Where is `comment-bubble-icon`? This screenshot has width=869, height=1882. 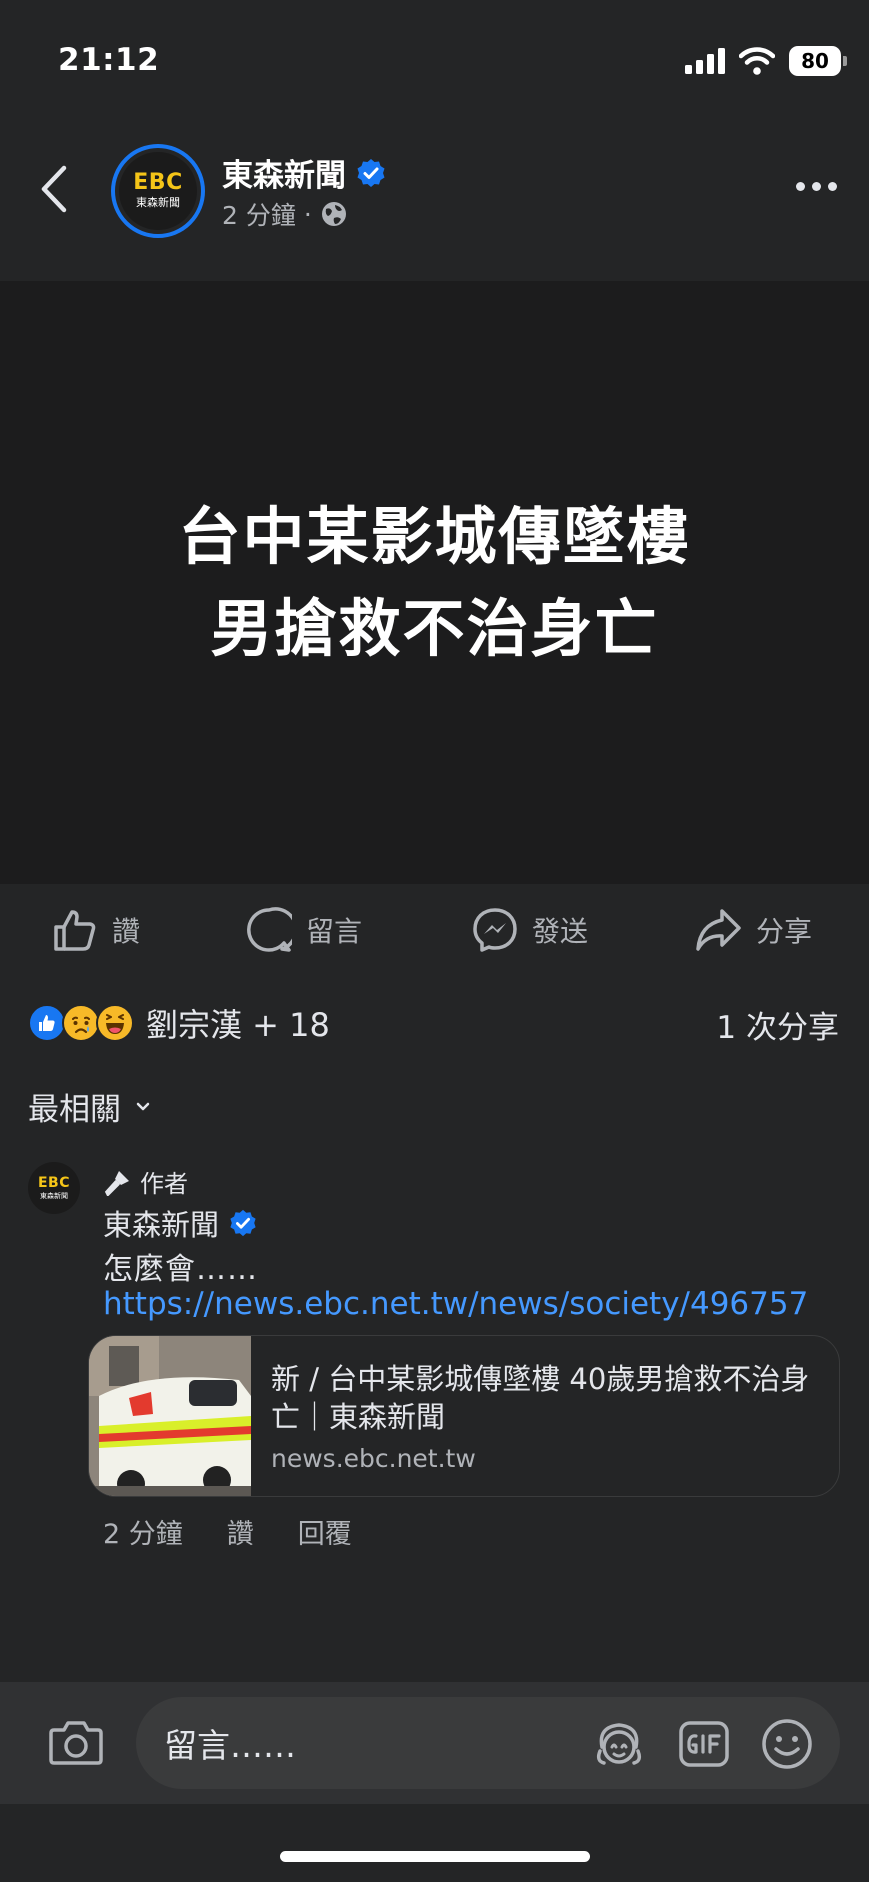
comment-bubble-icon is located at coordinates (269, 929).